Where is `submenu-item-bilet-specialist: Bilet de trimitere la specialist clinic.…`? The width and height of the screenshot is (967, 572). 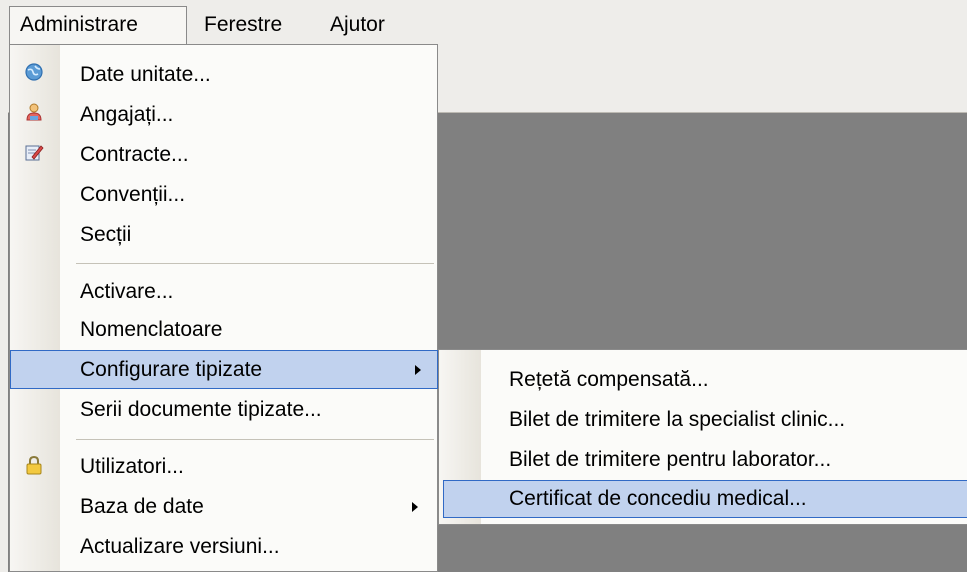 submenu-item-bilet-specialist: Bilet de trimitere la specialist clinic.… is located at coordinates (705, 420).